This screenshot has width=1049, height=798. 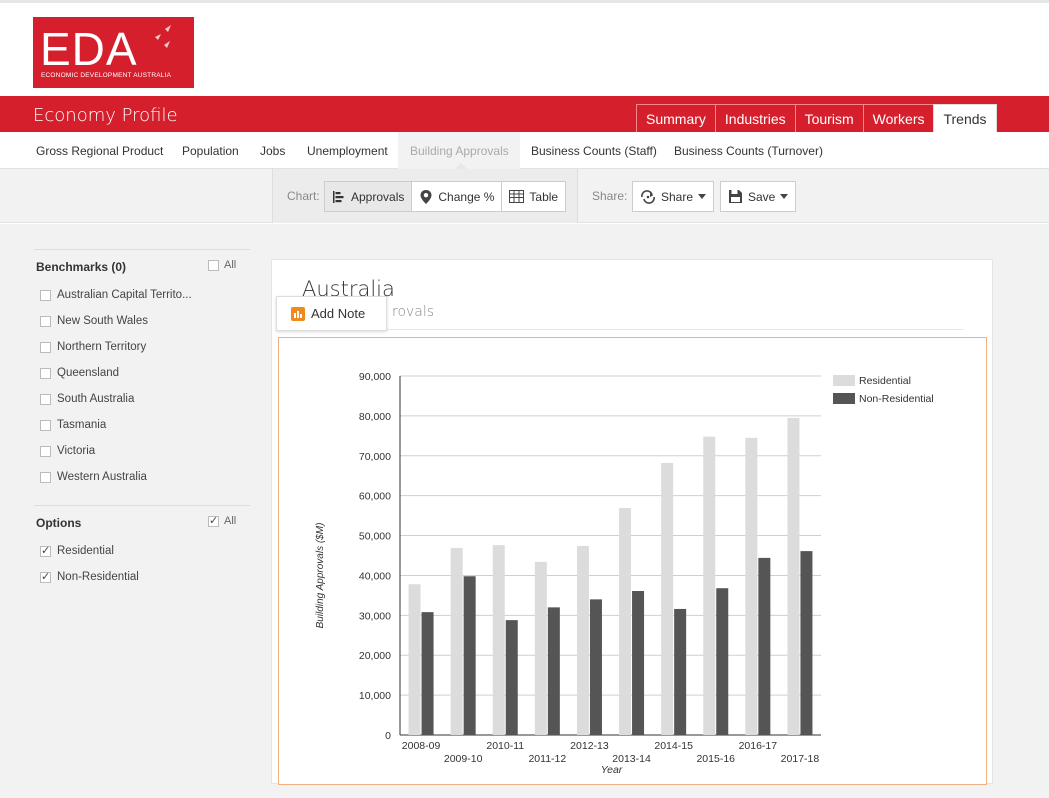 I want to click on change-percent-button-label: Change %, so click(x=466, y=196).